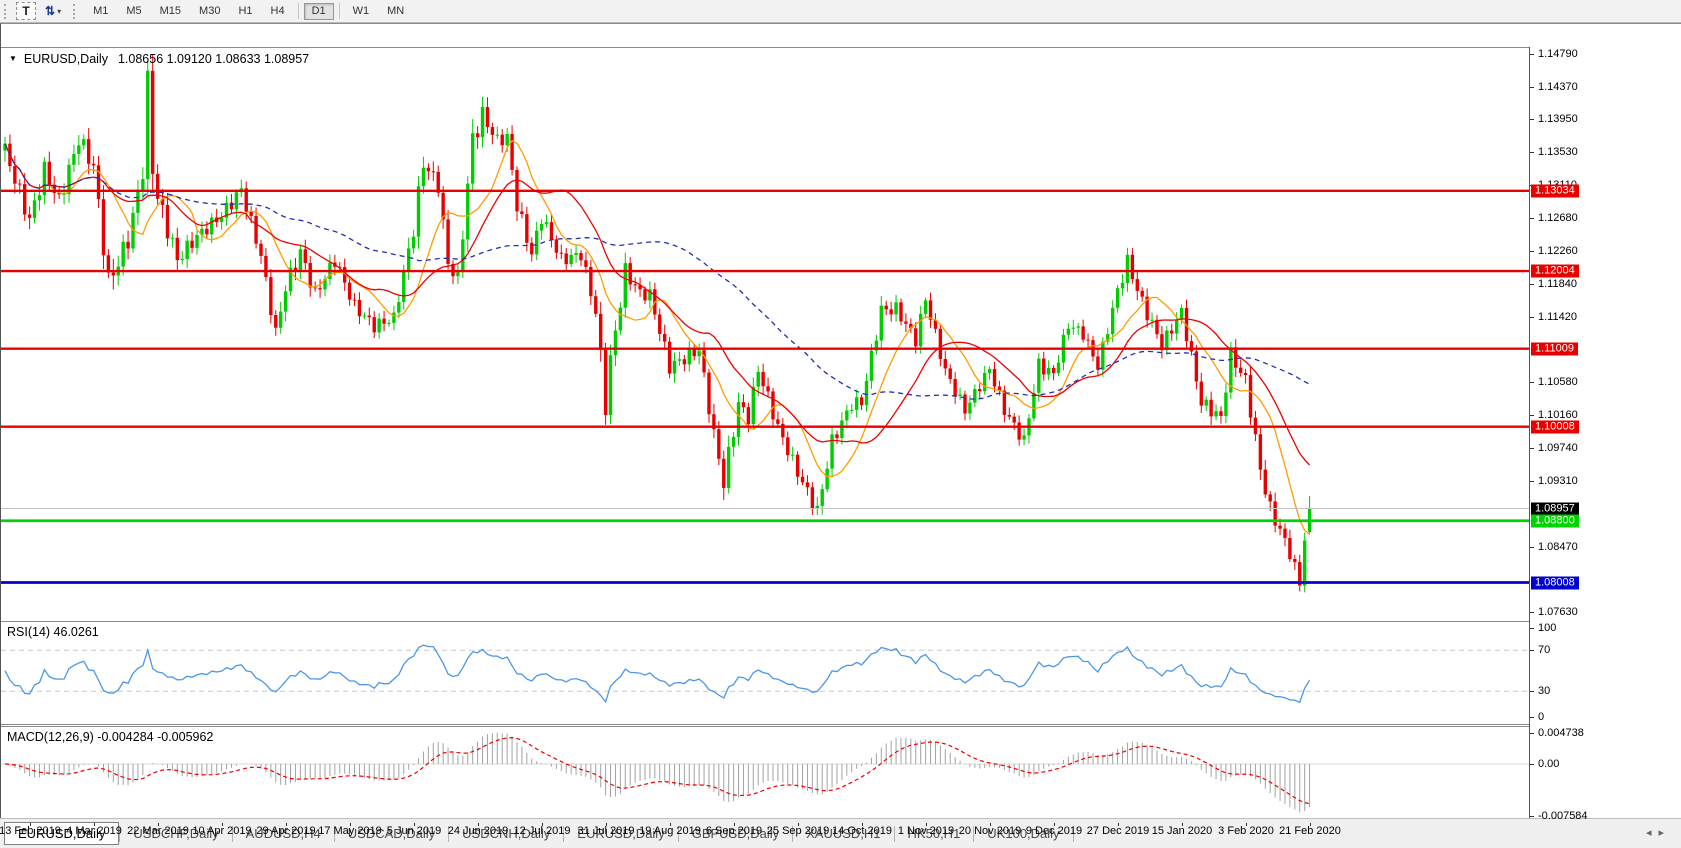 The height and width of the screenshot is (848, 1681). What do you see at coordinates (1558, 54) in the screenshot?
I see `price-tick-label: 1.14790` at bounding box center [1558, 54].